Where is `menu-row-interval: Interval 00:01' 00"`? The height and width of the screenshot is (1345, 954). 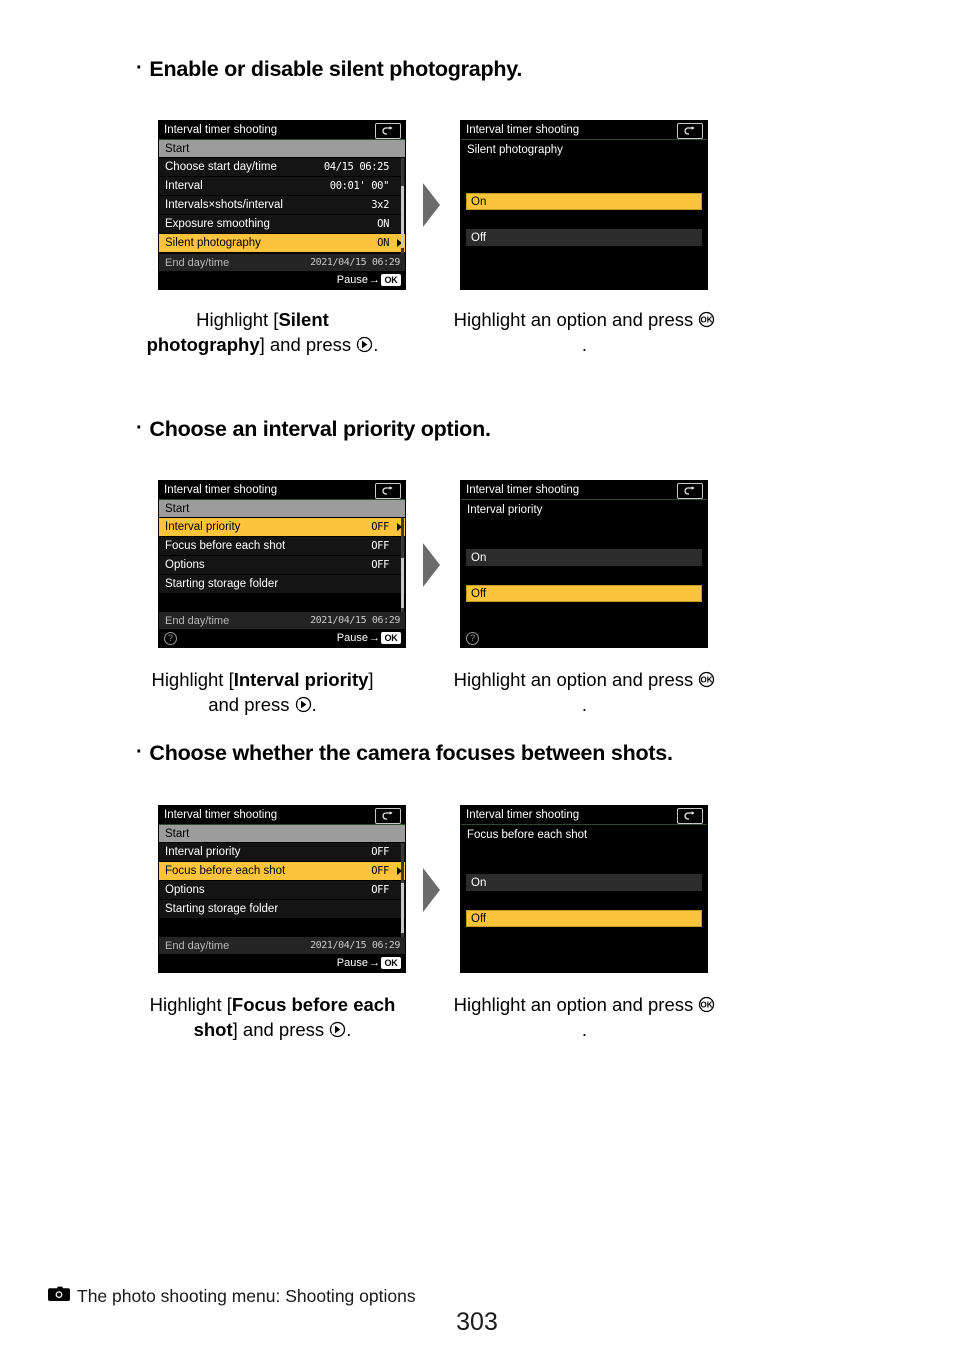 menu-row-interval: Interval 00:01' 00" is located at coordinates (282, 186).